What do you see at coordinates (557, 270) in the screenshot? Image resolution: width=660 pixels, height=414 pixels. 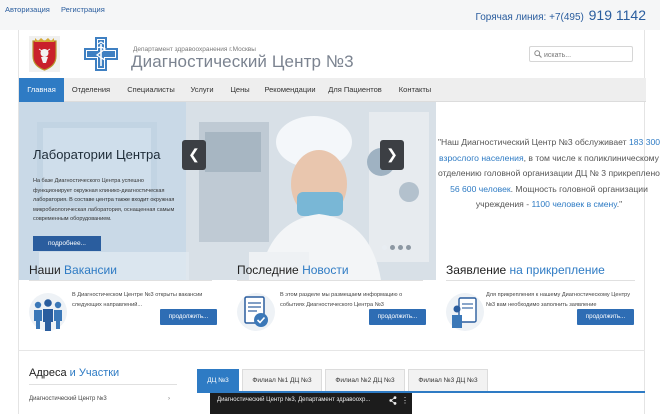 I see `application-title-accent: на прикрепление` at bounding box center [557, 270].